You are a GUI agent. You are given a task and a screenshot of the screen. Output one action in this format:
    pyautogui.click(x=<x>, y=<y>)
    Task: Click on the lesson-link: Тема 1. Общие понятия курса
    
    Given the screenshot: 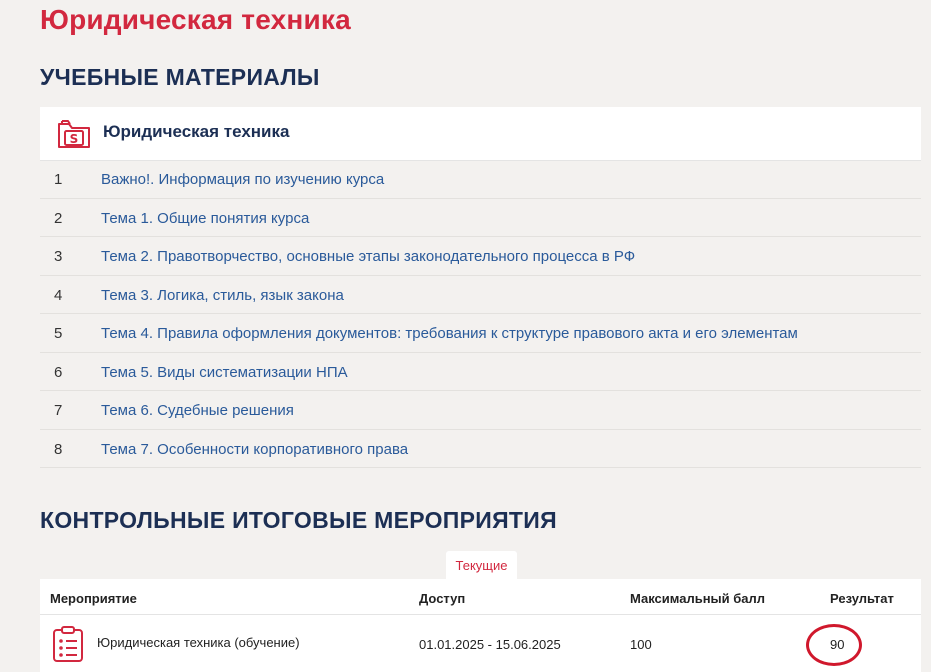 What is the action you would take?
    pyautogui.click(x=205, y=218)
    